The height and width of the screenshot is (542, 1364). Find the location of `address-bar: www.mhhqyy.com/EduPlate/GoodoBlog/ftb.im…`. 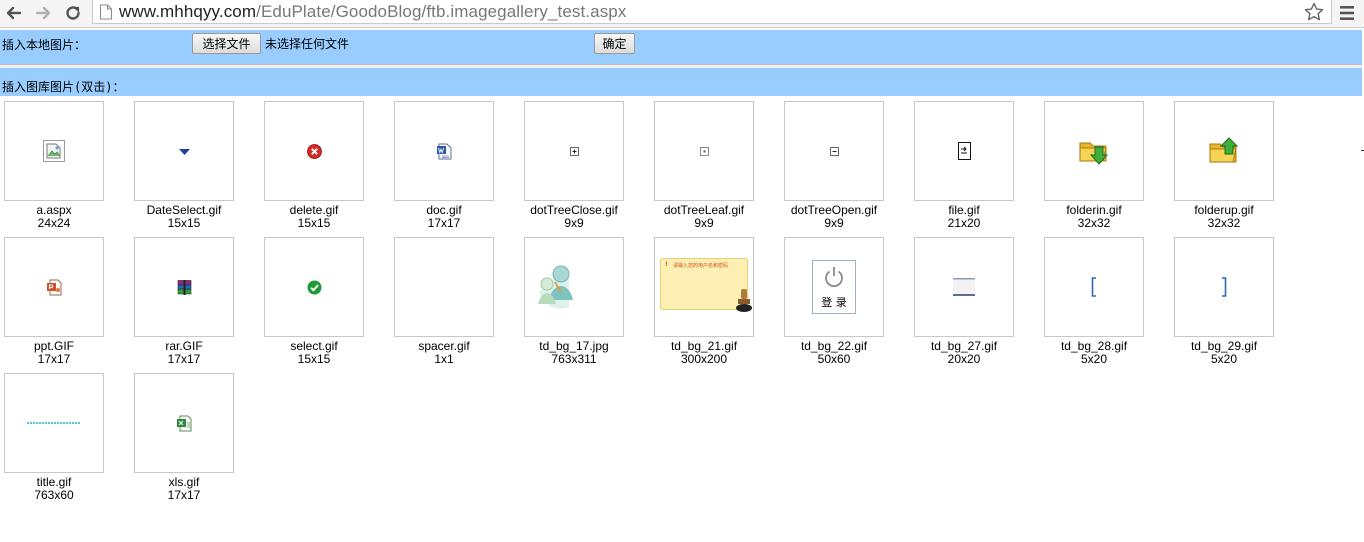

address-bar: www.mhhqyy.com/EduPlate/GoodoBlog/ftb.im… is located at coordinates (712, 12).